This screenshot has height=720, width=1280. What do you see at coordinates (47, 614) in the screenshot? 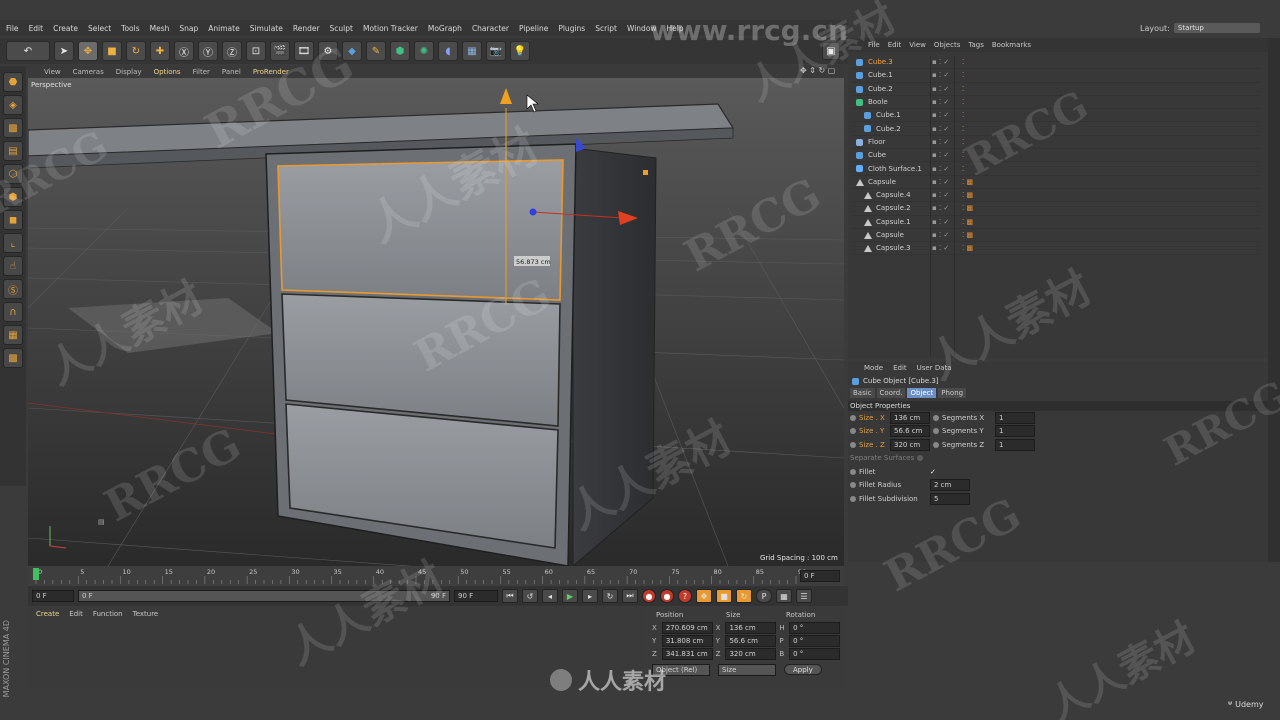
I see `material-menu-create: Create` at bounding box center [47, 614].